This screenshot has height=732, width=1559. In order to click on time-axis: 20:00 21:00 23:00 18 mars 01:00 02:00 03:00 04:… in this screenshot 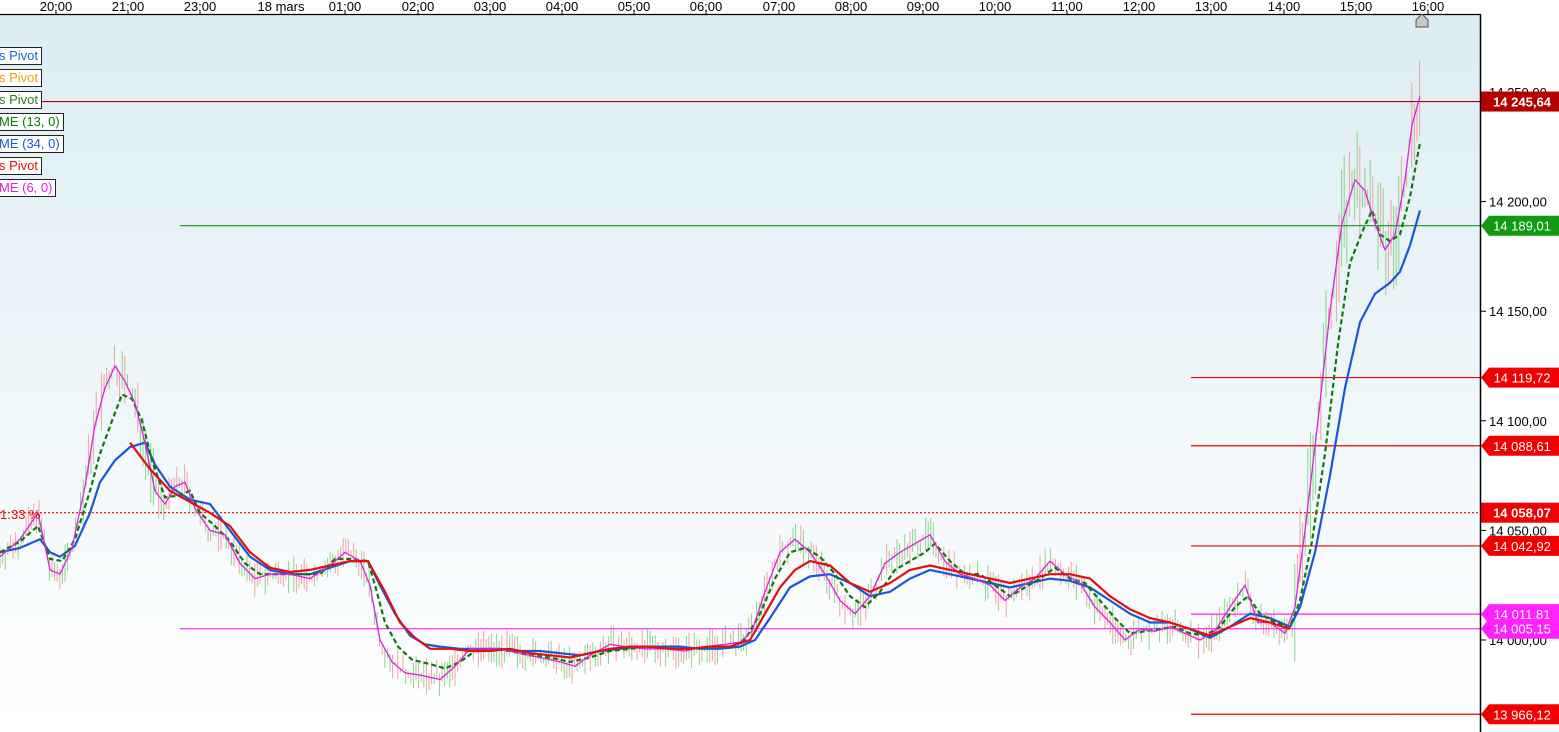, I will do `click(742, 7)`.